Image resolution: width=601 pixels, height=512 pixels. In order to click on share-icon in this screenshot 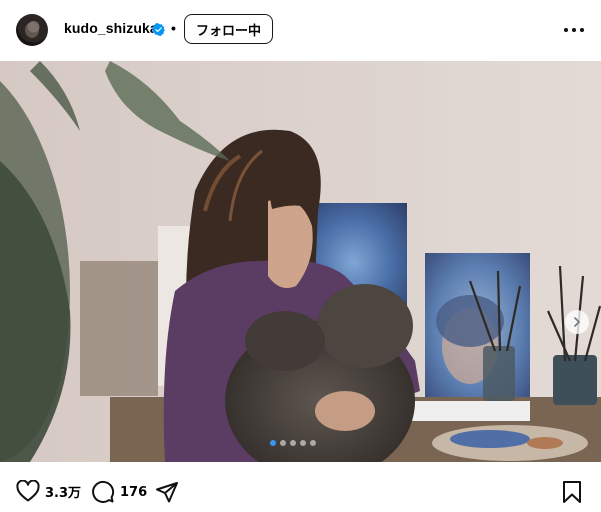, I will do `click(167, 492)`.